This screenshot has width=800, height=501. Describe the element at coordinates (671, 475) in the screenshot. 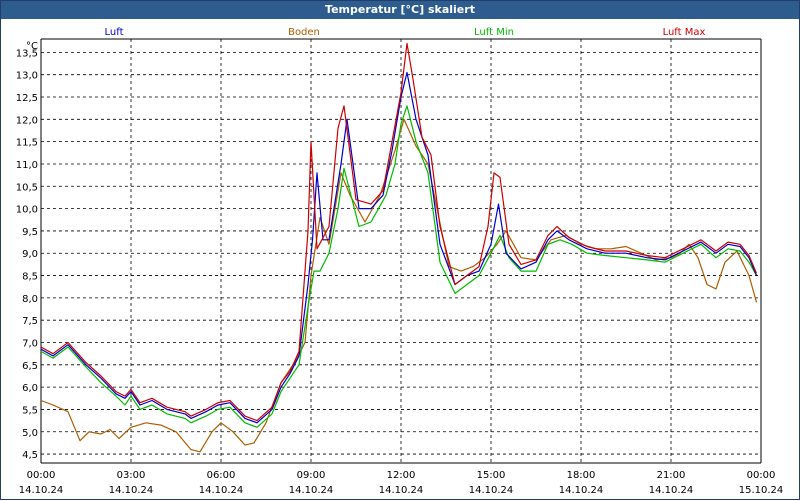

I see `x-tick-time: 21:00` at that location.